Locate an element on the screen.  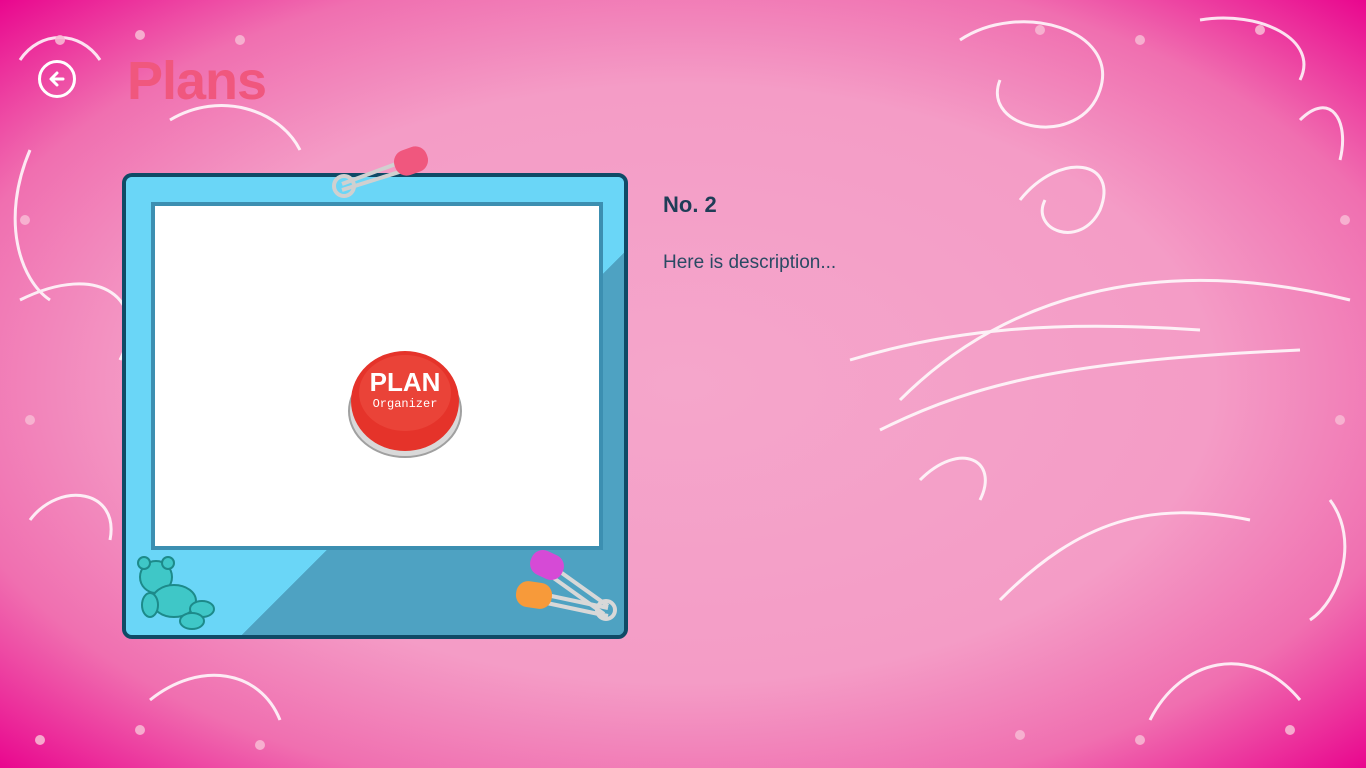
back-button is located at coordinates (57, 79).